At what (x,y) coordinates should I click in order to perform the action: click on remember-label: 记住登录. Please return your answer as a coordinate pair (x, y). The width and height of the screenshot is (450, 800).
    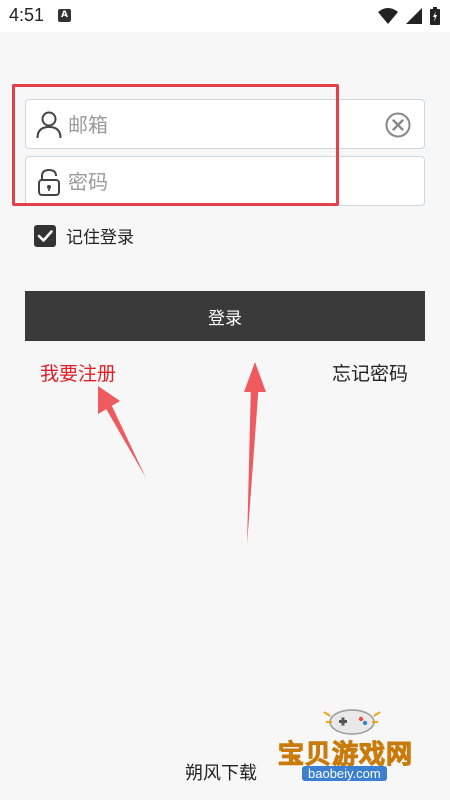
    Looking at the image, I should click on (100, 238).